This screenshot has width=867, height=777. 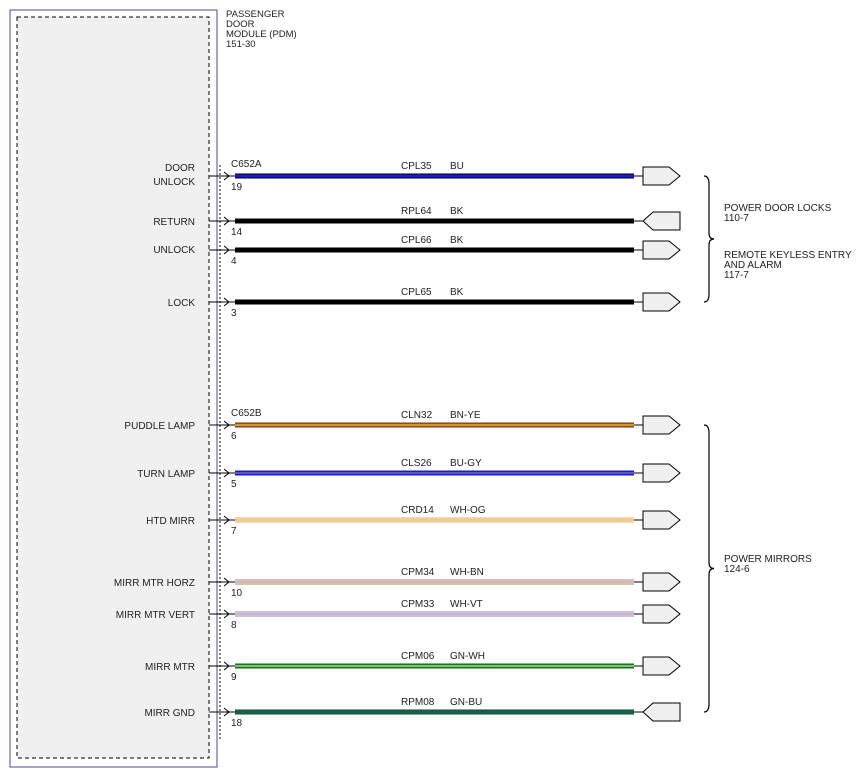 What do you see at coordinates (261, 29) in the screenshot?
I see `module-title: PASSENGERDOORMODULE (PDM)151-30` at bounding box center [261, 29].